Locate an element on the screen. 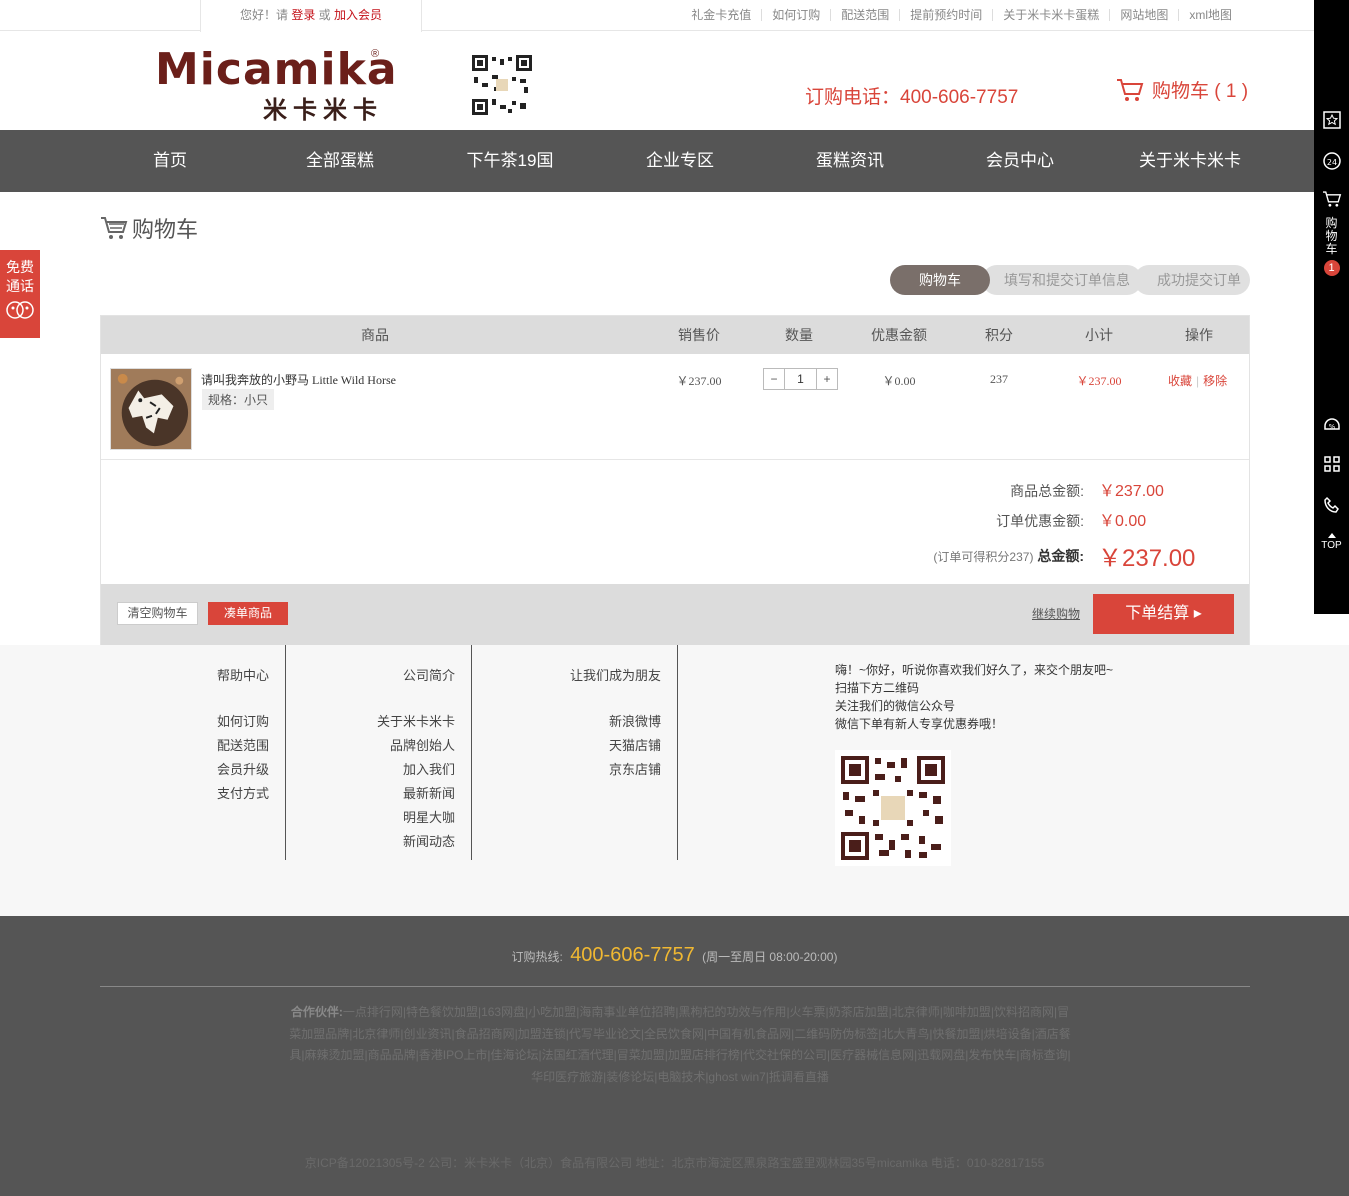  friend-line: 嗨！~你好，听说你喜欢我们好久了，来交个朋友吧~ is located at coordinates (974, 670).